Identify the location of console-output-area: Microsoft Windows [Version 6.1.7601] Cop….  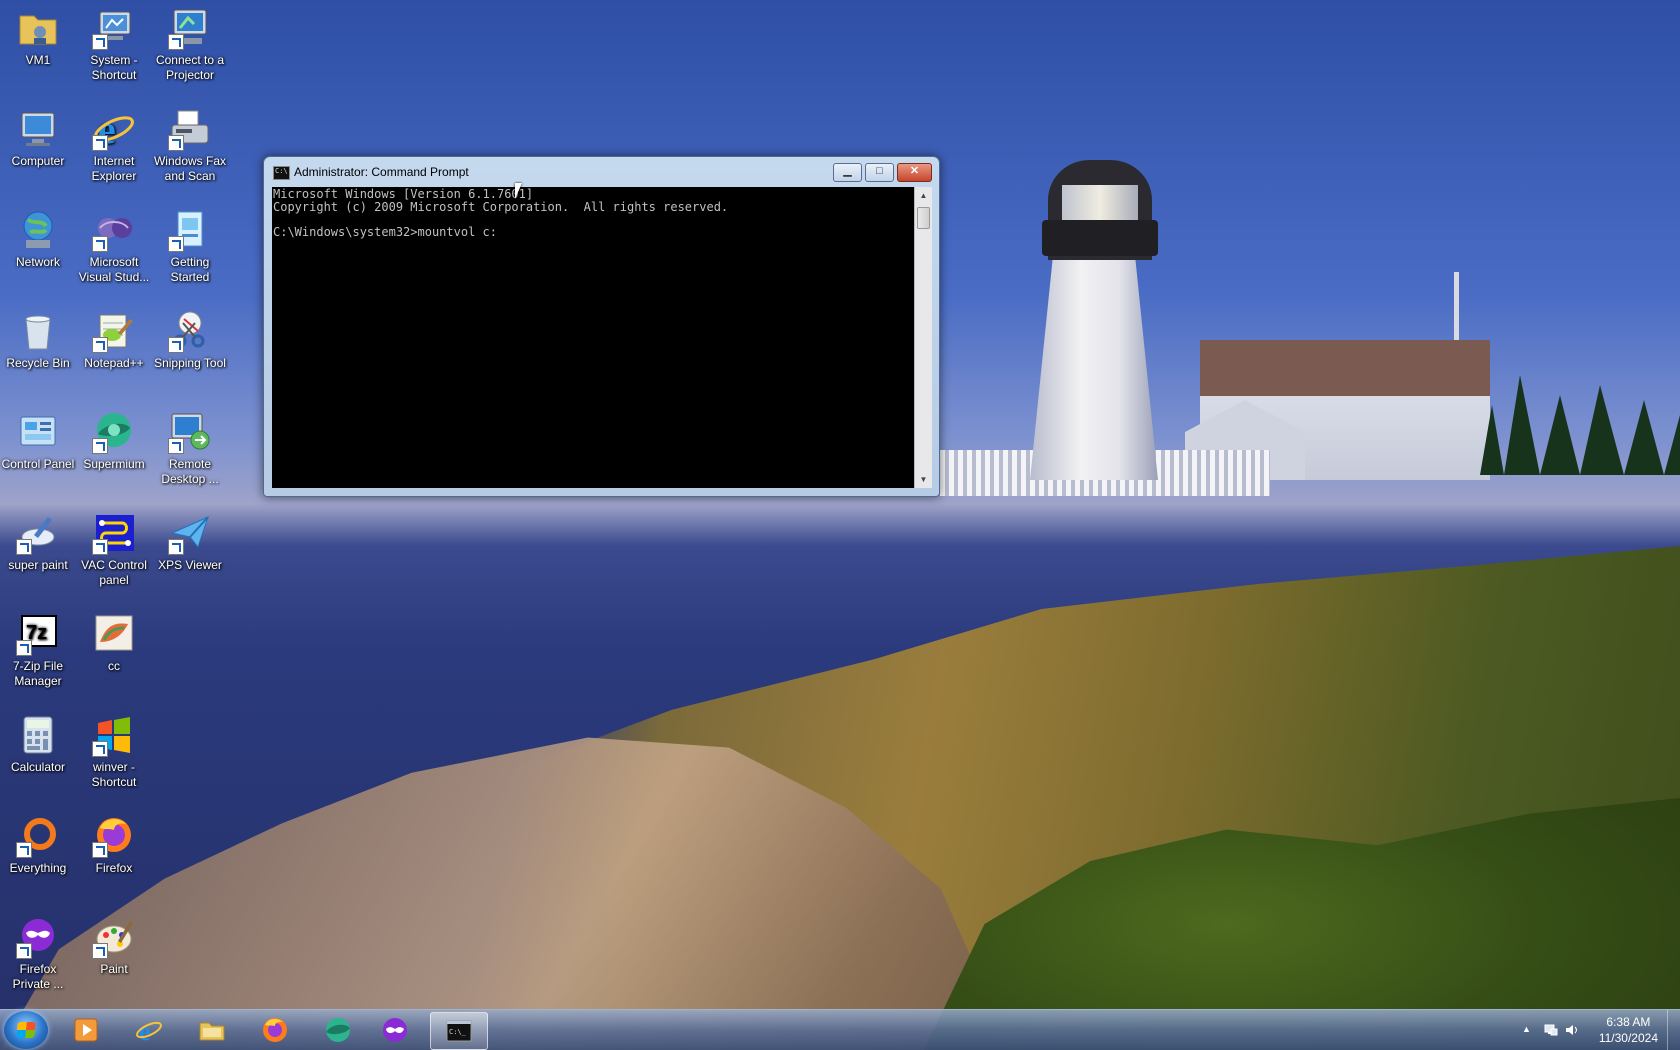
(593, 337).